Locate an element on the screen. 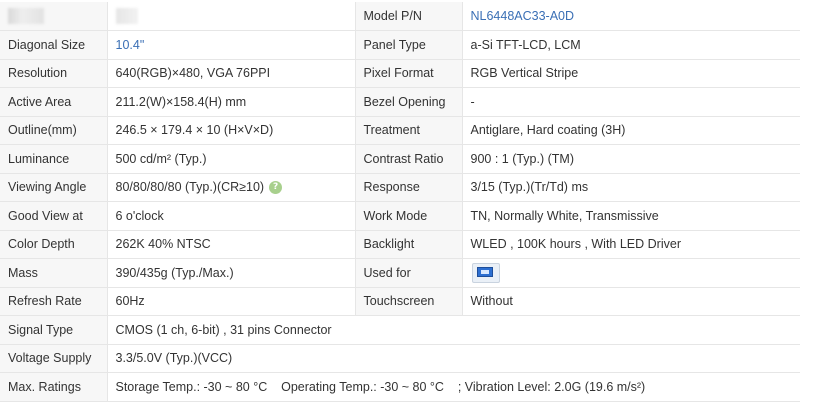 Image resolution: width=822 pixels, height=403 pixels. spec-value: 211.2(W)×158.4(H) mm is located at coordinates (181, 101).